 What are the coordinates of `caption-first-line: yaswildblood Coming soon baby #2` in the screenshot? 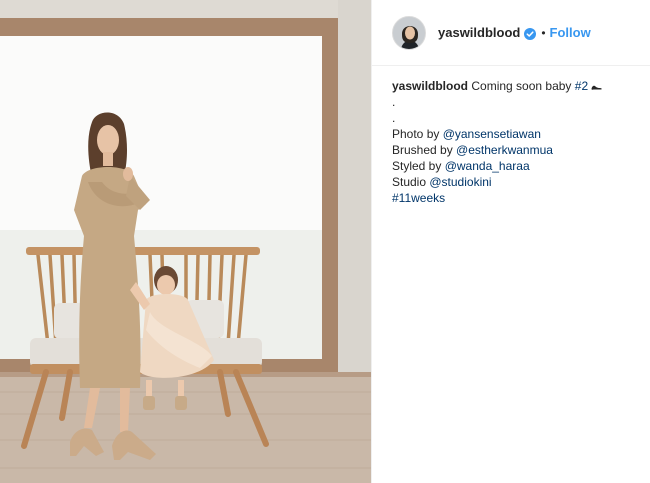 It's located at (514, 86).